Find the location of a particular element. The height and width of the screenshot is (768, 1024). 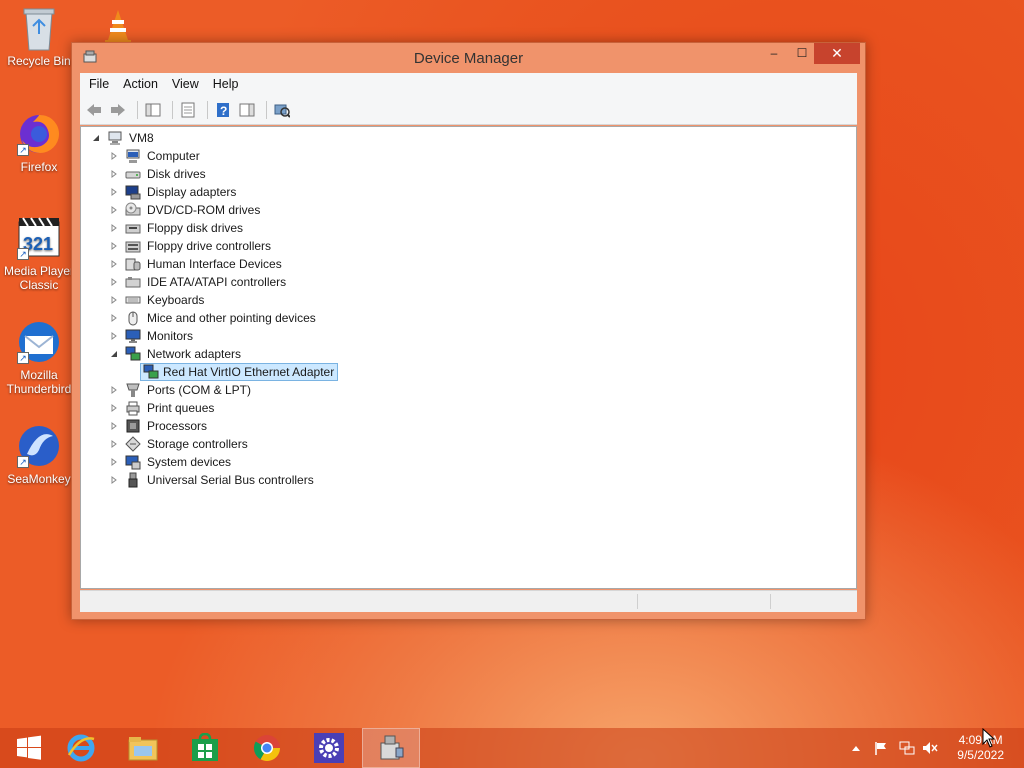

shortcut-arrow-icon: ↗ is located at coordinates (23, 150).